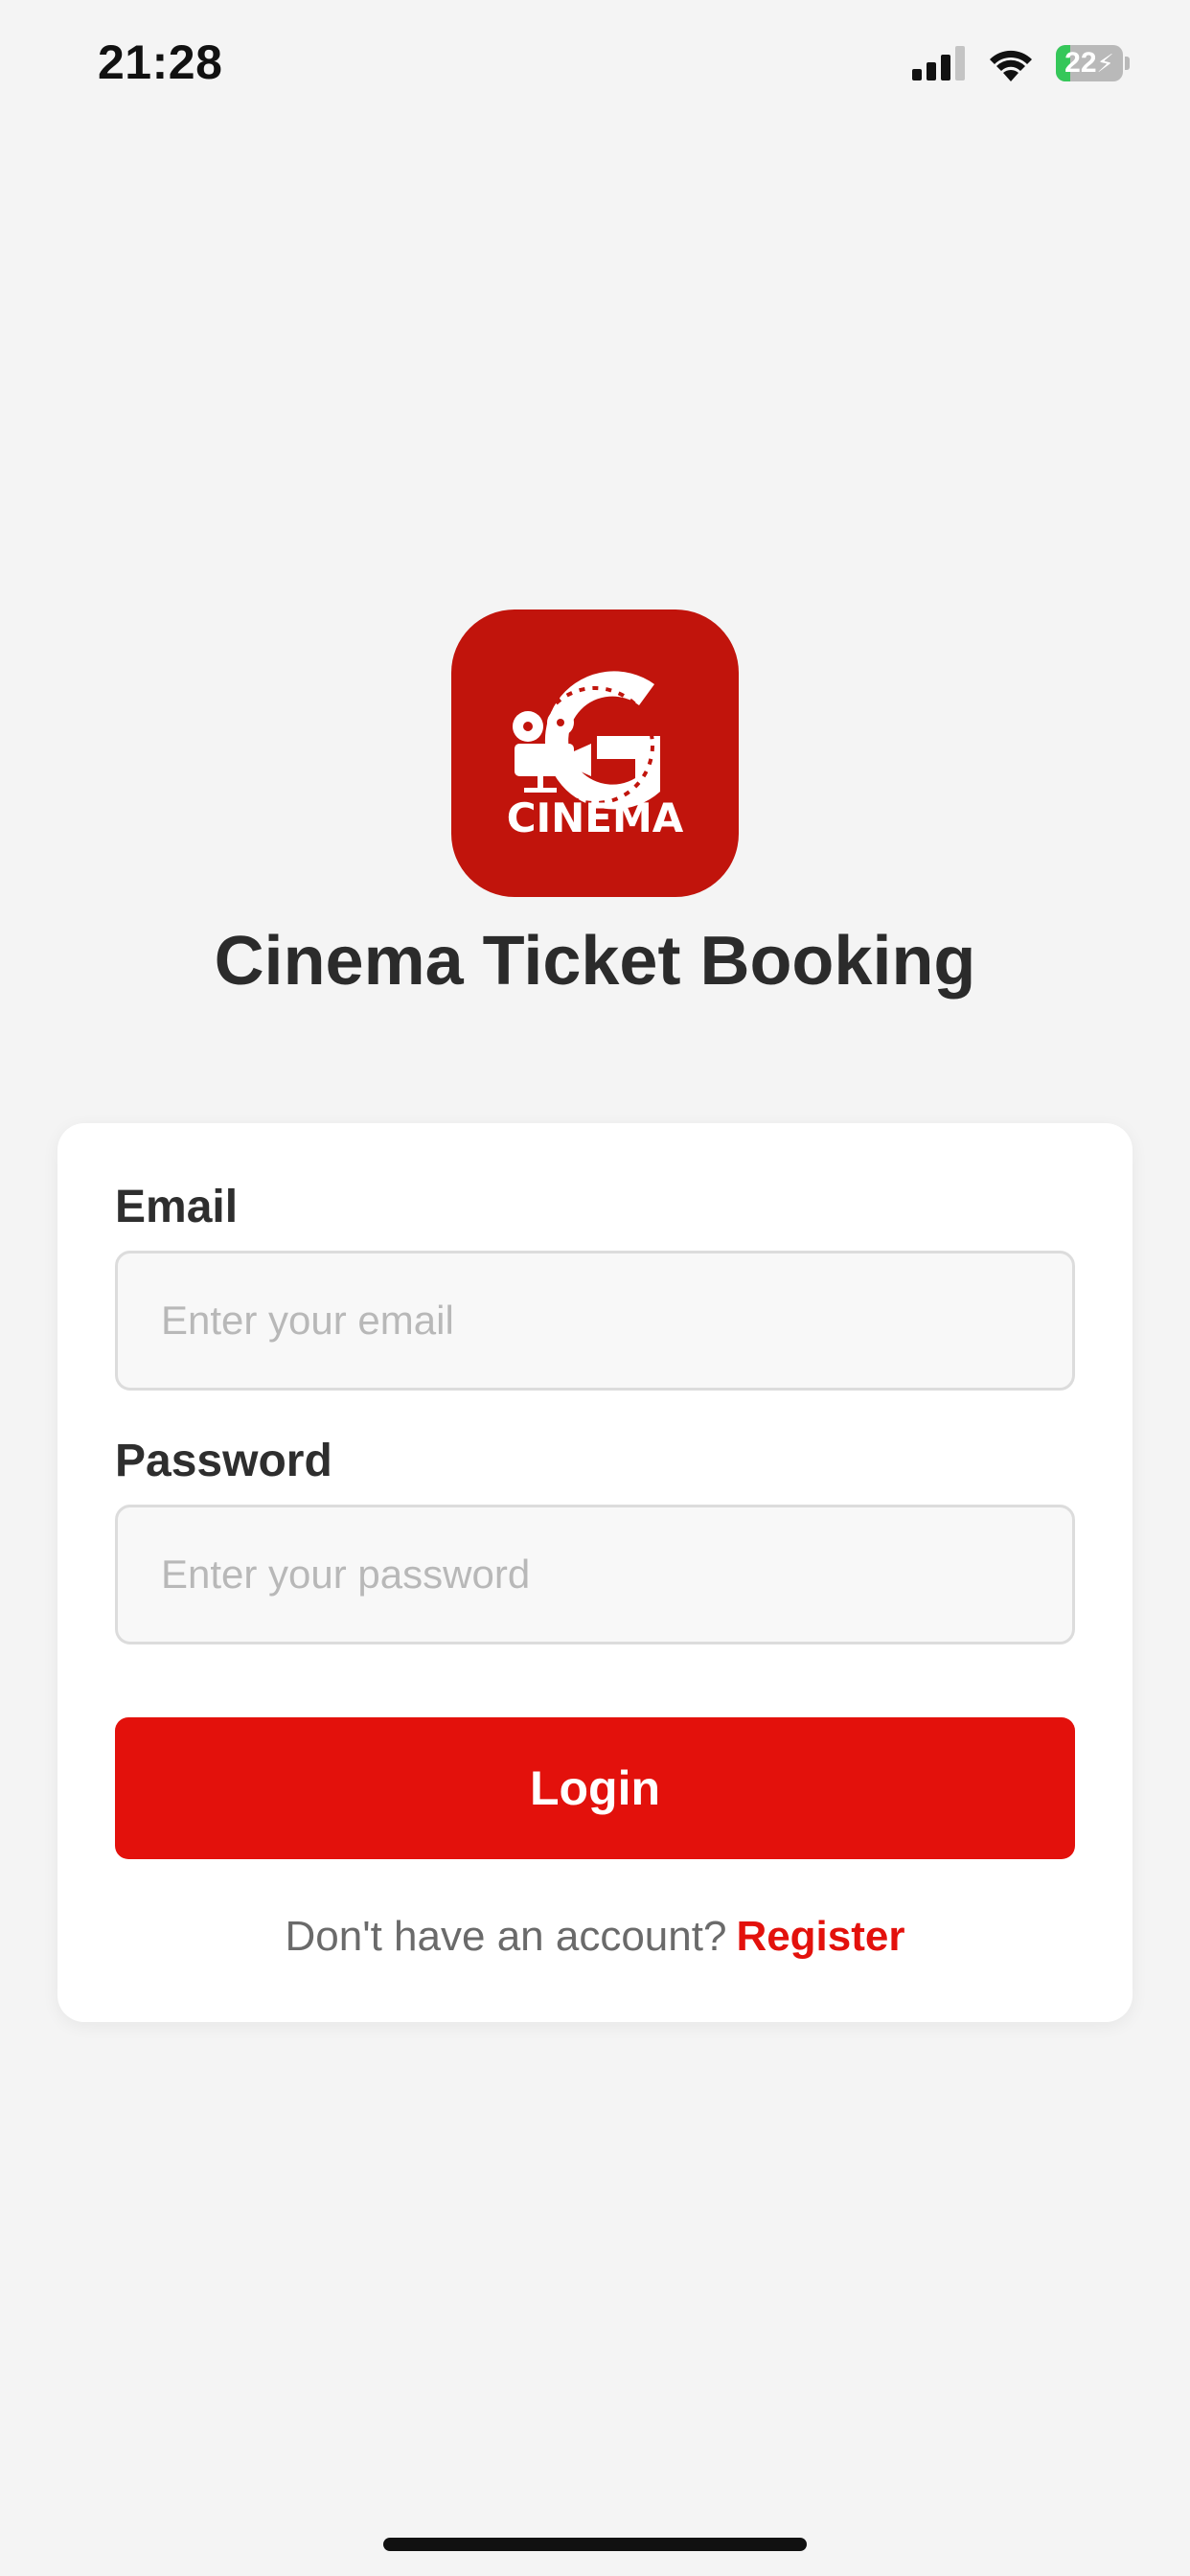  What do you see at coordinates (595, 817) in the screenshot?
I see `logo-text: CINEMA` at bounding box center [595, 817].